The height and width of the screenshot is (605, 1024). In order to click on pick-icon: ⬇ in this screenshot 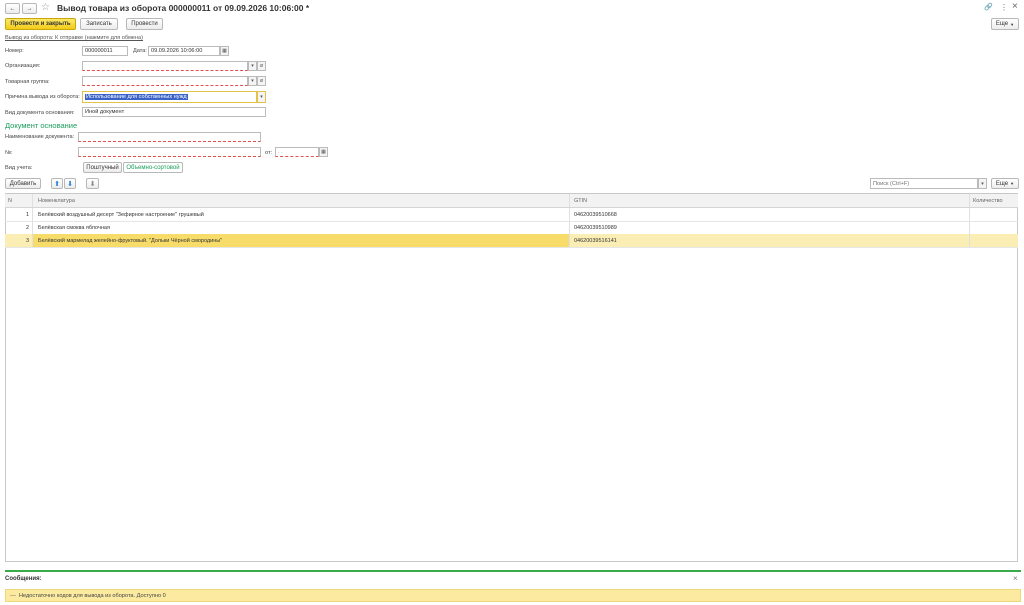, I will do `click(92, 184)`.